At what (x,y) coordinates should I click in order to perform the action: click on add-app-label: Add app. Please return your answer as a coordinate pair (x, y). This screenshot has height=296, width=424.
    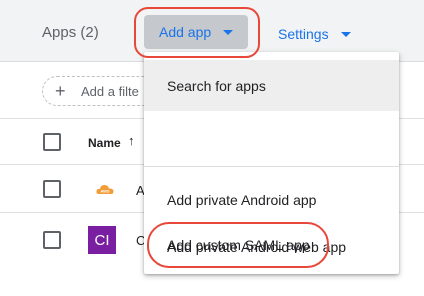
    Looking at the image, I should click on (185, 32).